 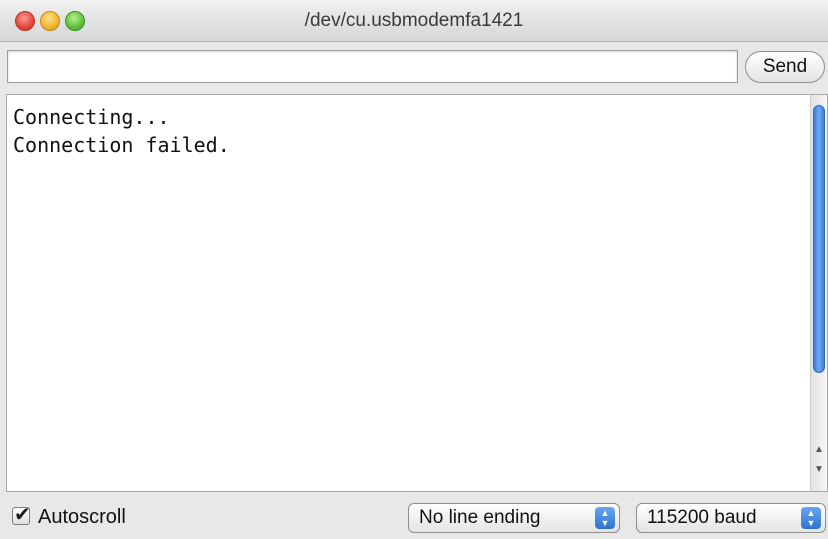 I want to click on checkmark-icon: ✔, so click(x=22, y=515).